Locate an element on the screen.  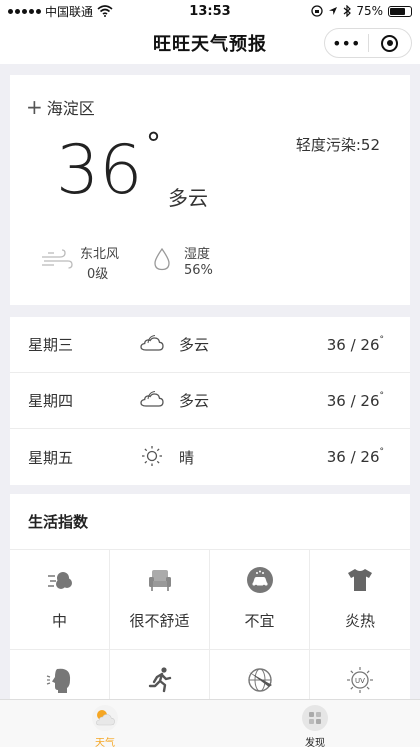
mini-program-capsule: ••• is located at coordinates (368, 43).